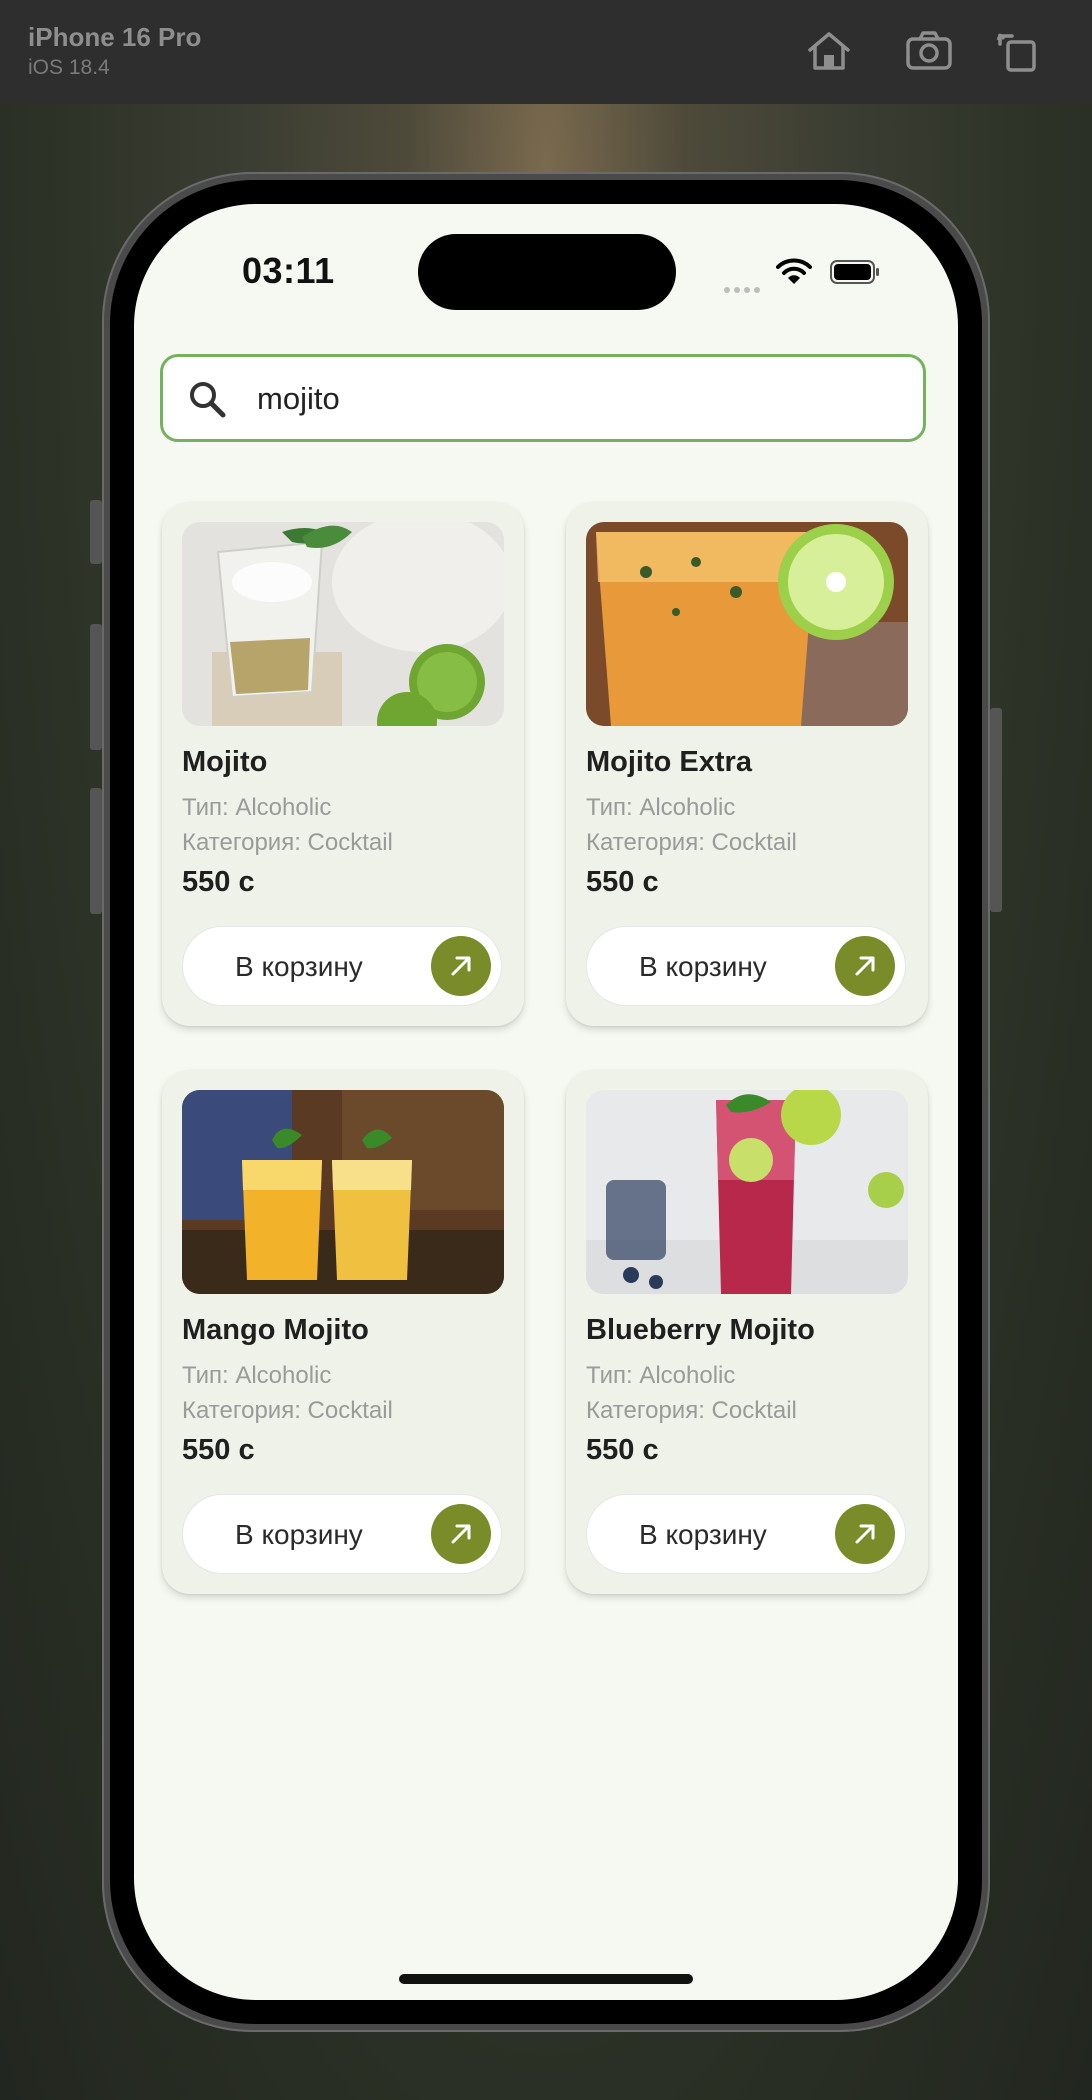  What do you see at coordinates (669, 762) in the screenshot?
I see `product-name: Mojito Extra` at bounding box center [669, 762].